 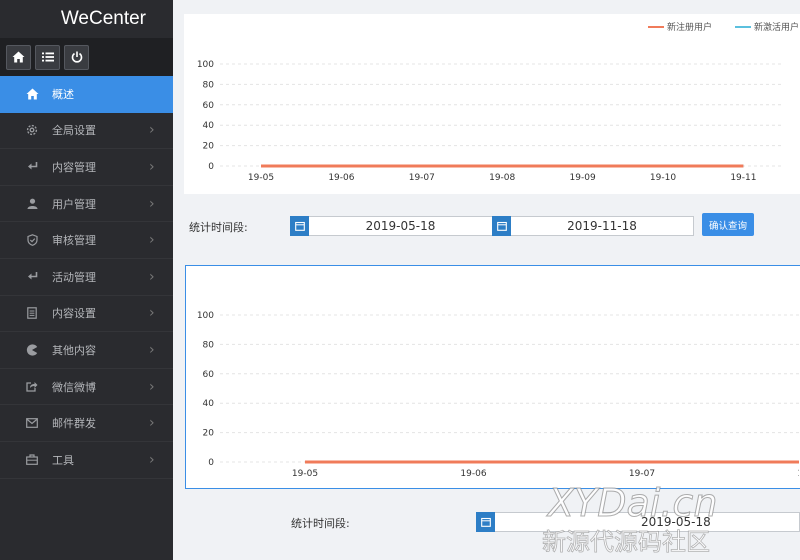 I want to click on home-button, so click(x=18, y=57).